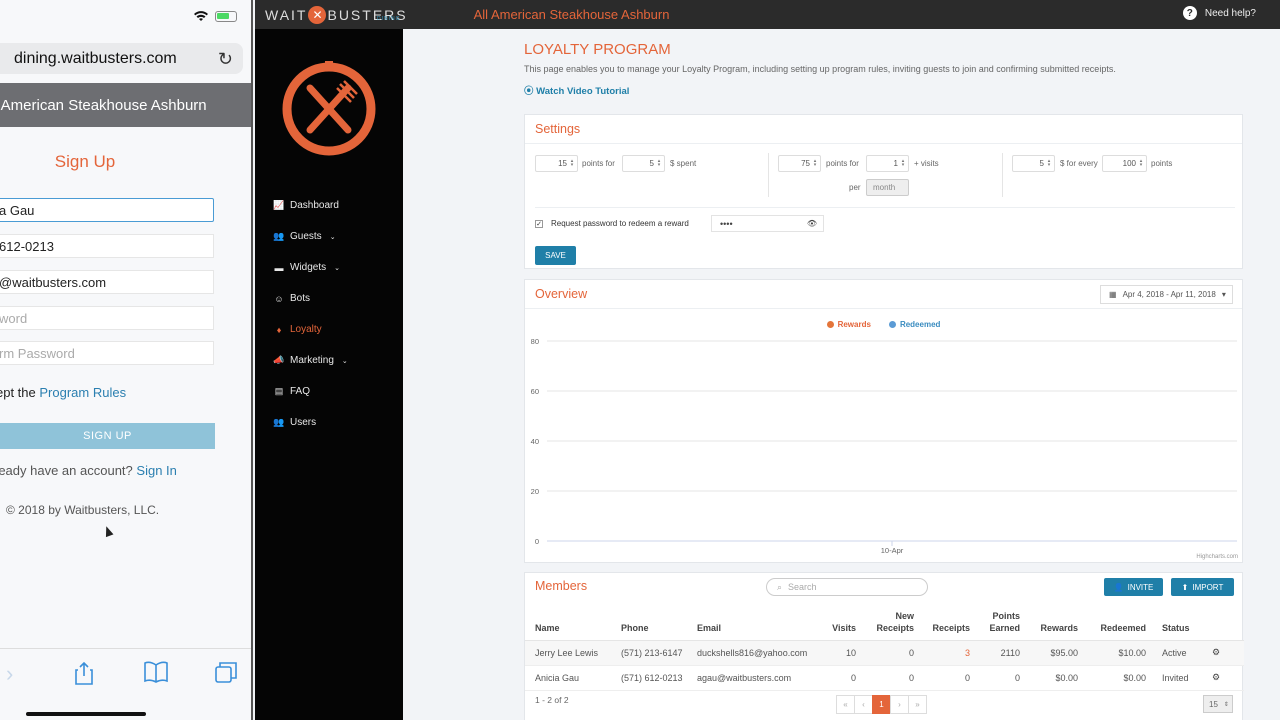 This screenshot has height=720, width=1280. I want to click on rule1-dollars-stepper: 5, so click(643, 163).